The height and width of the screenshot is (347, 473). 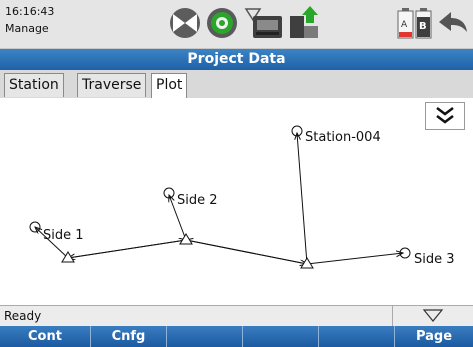 I want to click on tab-traverse: Traverse, so click(x=112, y=85).